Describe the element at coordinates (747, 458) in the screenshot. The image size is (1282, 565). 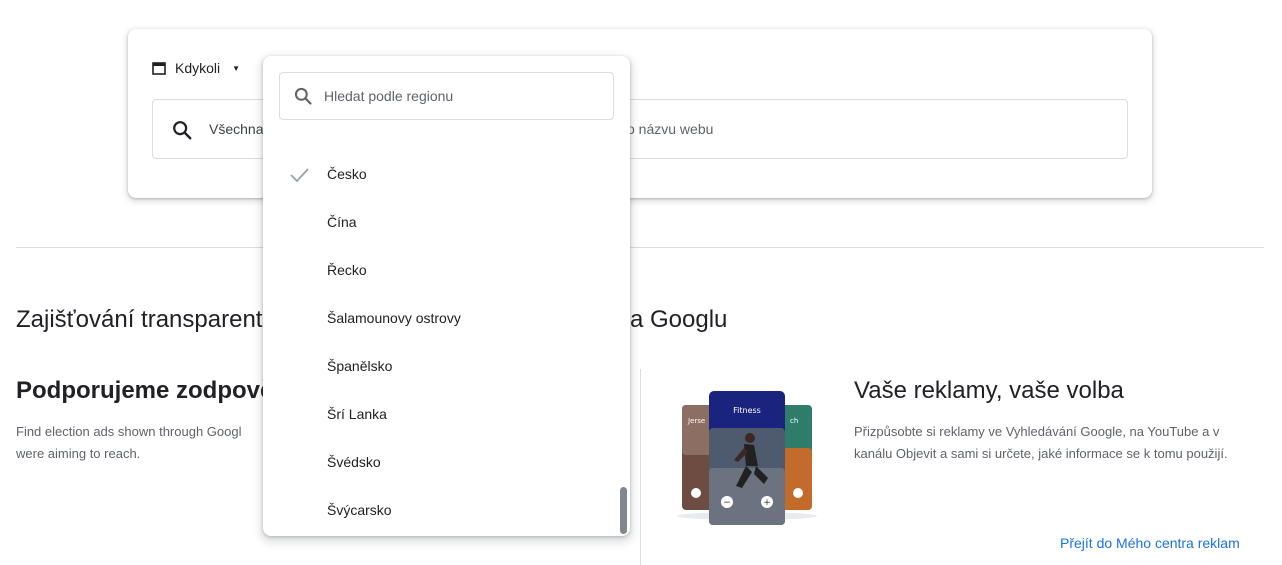
I see `fitness-ads-illustration: Jerse ch Fitness − +` at that location.